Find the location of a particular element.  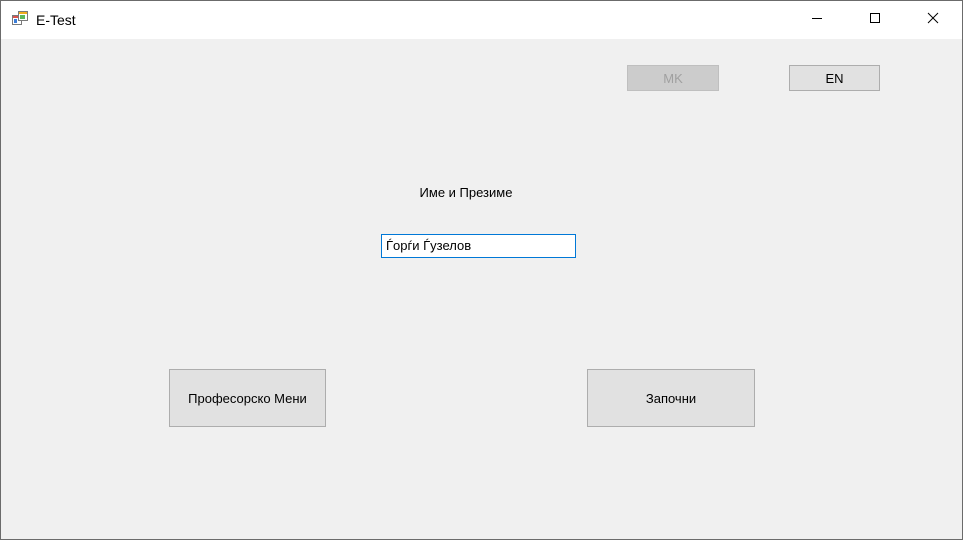

windows-form-icon is located at coordinates (20, 19).